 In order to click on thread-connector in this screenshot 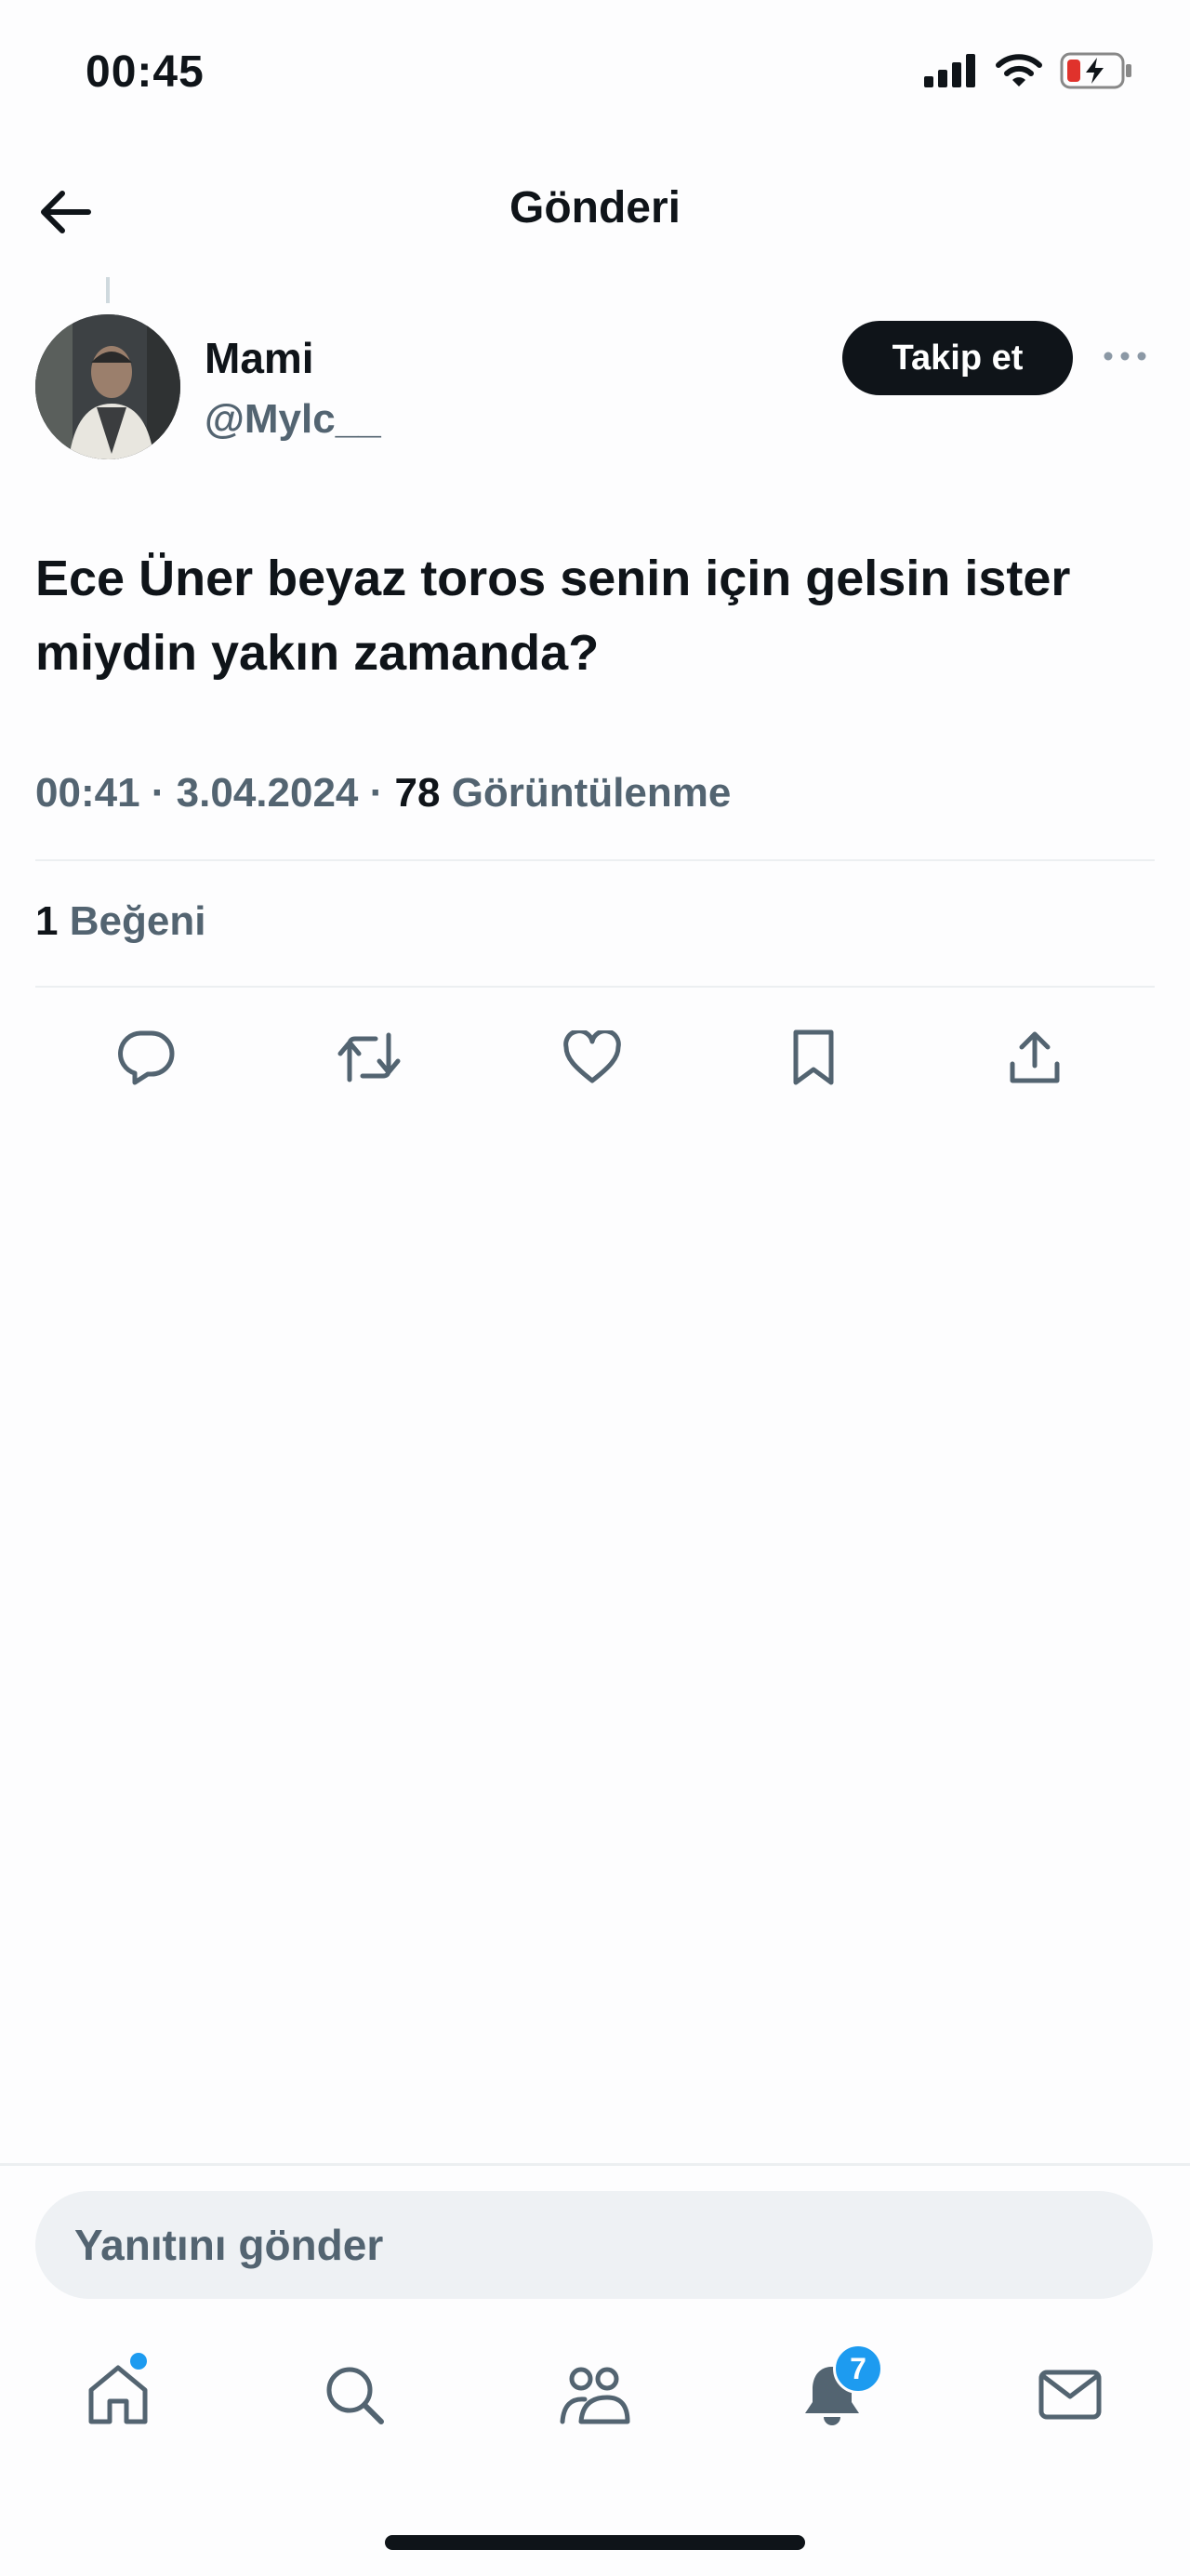, I will do `click(108, 290)`.